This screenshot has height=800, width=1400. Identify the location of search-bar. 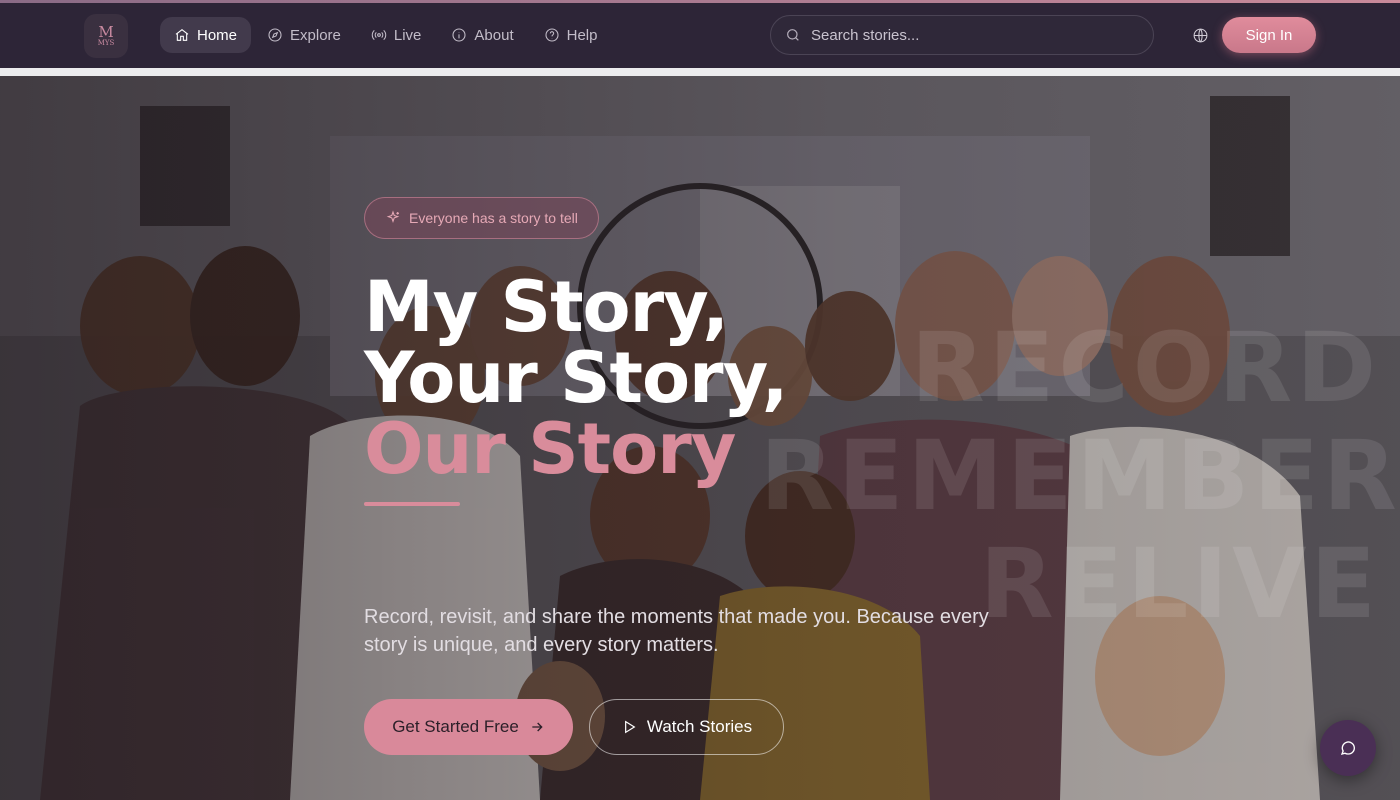
(962, 35).